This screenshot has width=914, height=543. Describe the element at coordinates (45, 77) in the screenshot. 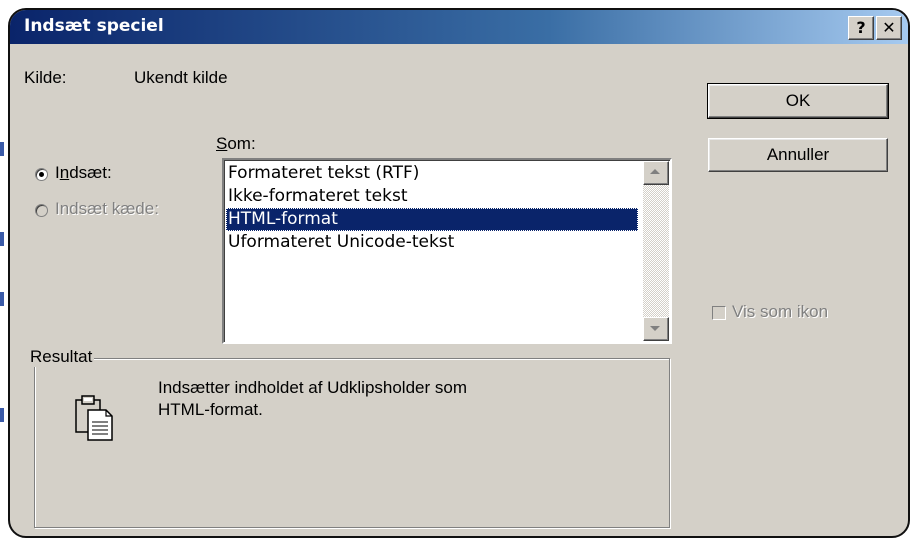

I see `source-label: Kilde:` at that location.